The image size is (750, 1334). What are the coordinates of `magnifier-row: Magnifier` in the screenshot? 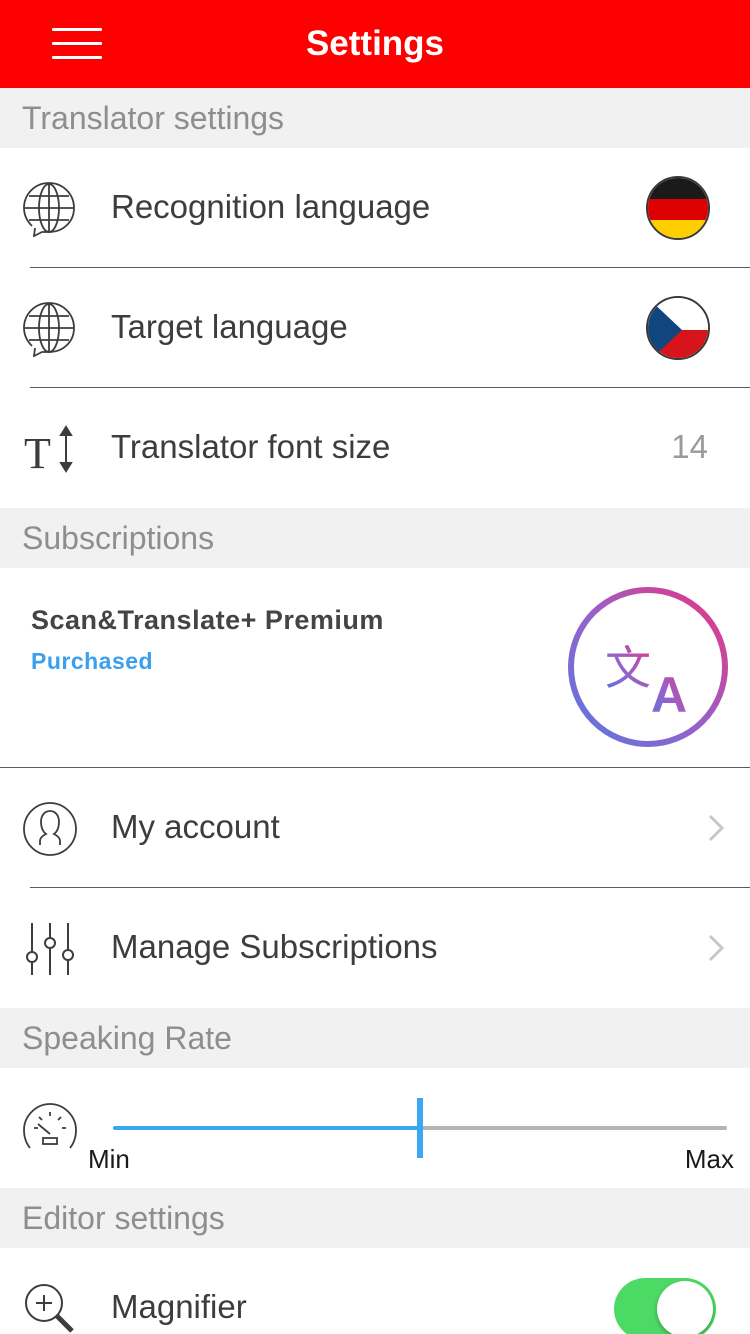 It's located at (375, 1291).